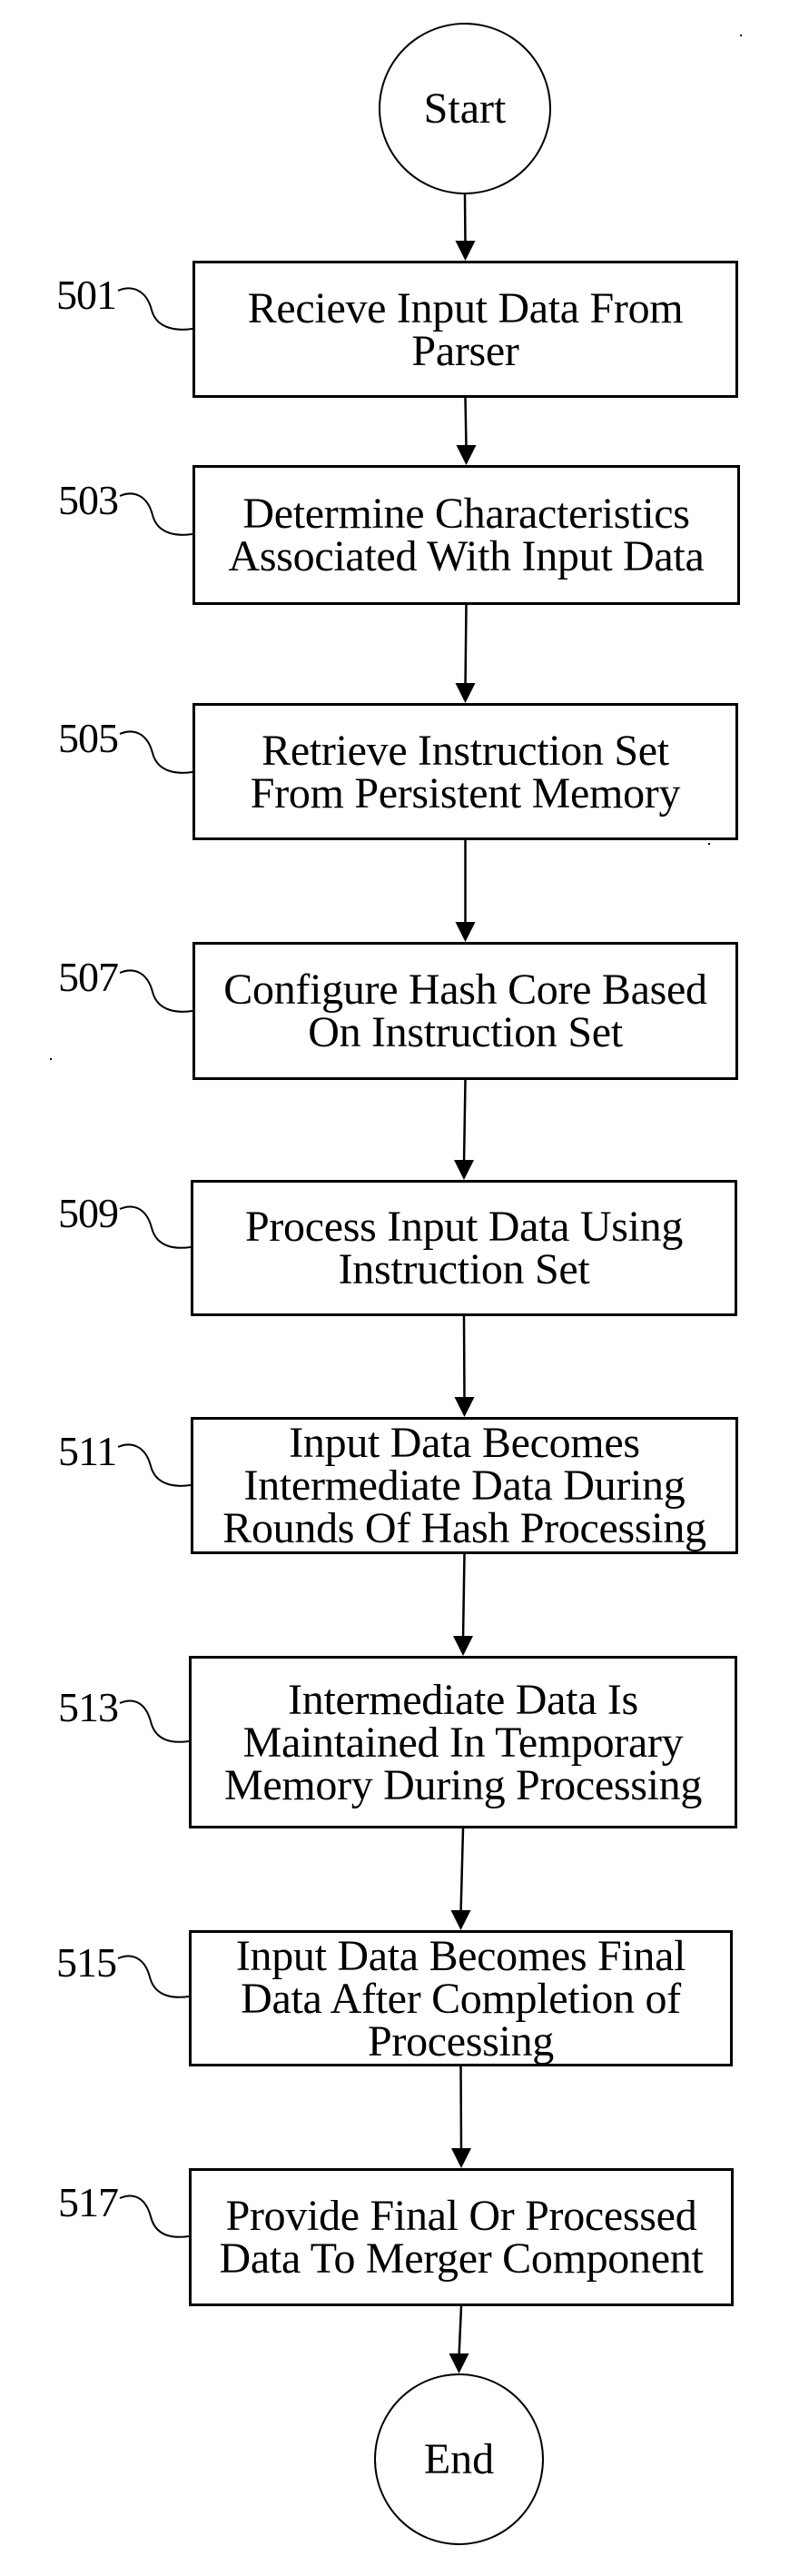 The height and width of the screenshot is (2576, 809). I want to click on ref-numeral-515: 515, so click(86, 1962).